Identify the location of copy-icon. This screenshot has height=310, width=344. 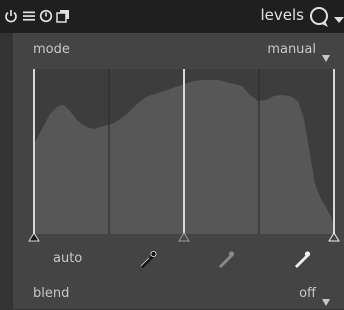
(63, 16).